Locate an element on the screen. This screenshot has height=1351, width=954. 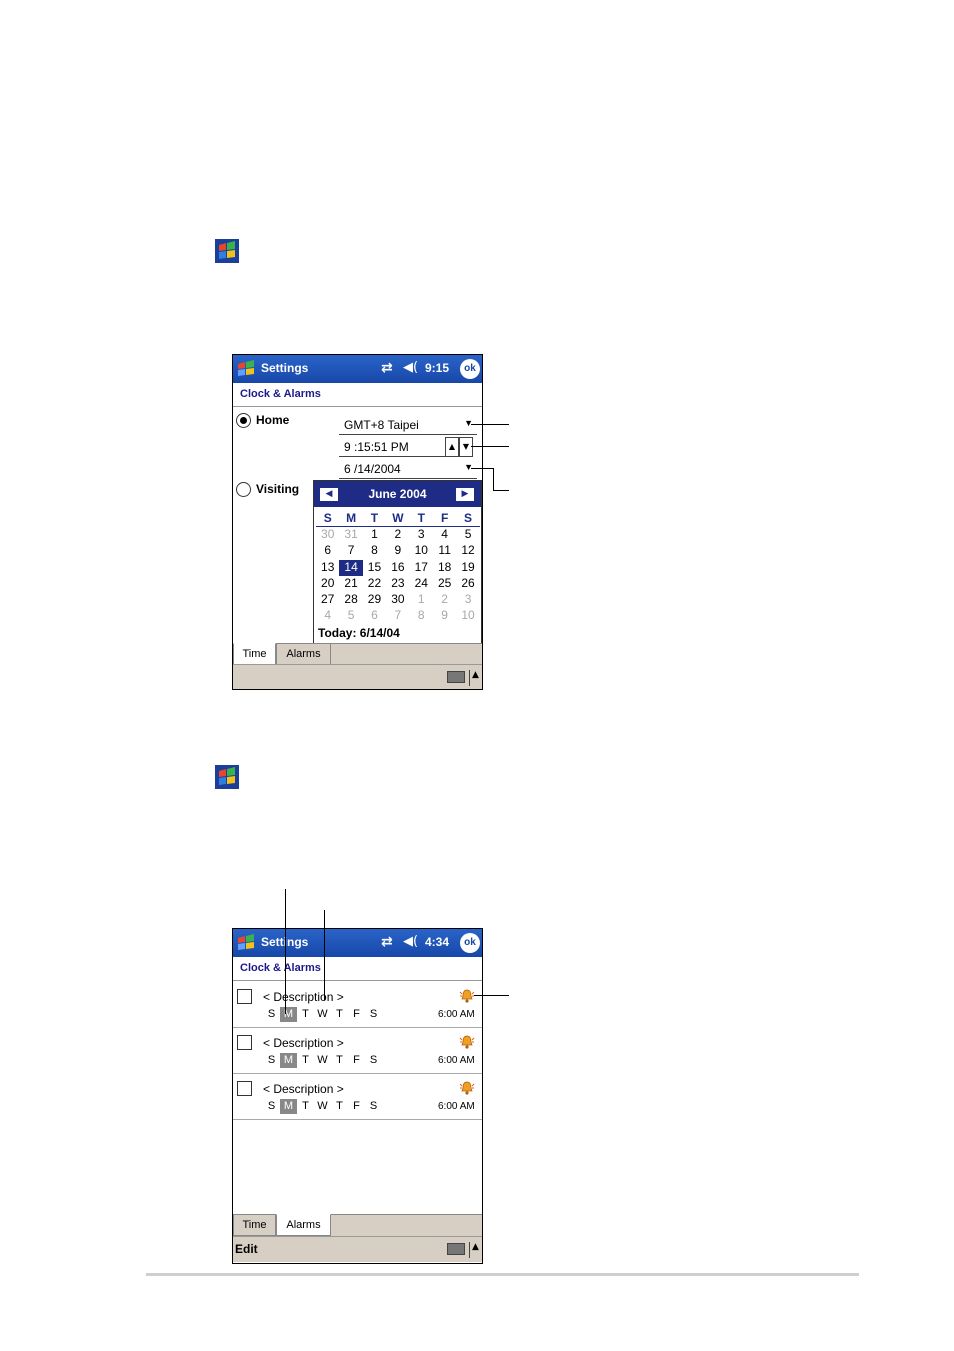
status-clock: 9:15 is located at coordinates (437, 368).